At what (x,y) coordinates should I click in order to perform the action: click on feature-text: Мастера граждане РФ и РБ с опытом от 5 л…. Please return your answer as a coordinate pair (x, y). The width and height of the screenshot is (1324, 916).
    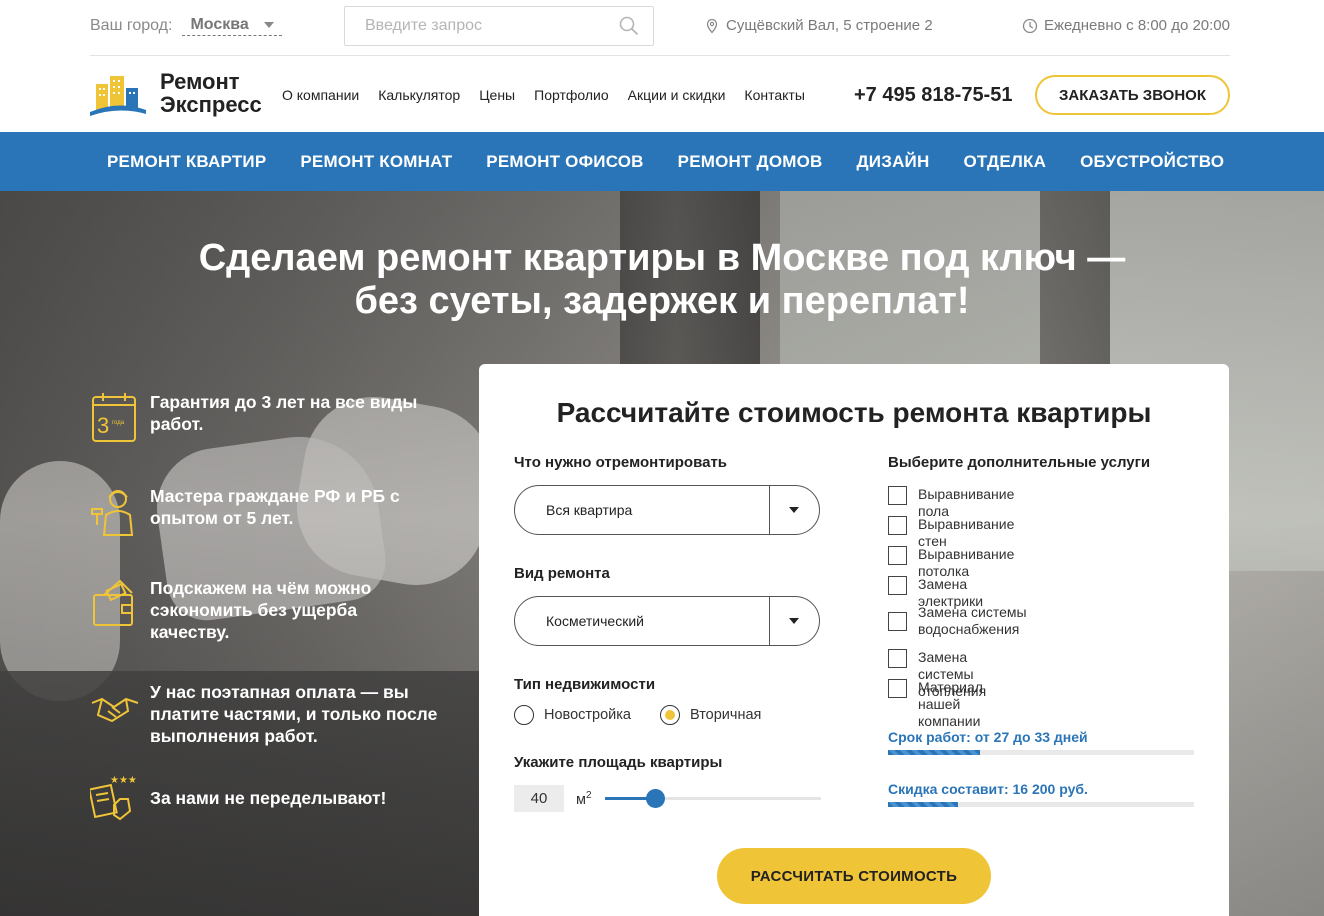
    Looking at the image, I should click on (275, 507).